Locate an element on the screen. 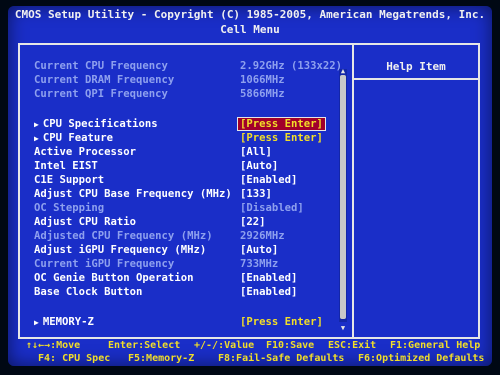 This screenshot has width=500, height=375. info-cpu-frequency: Current CPU Frequency 2.92GHz (133x22) is located at coordinates (188, 66).